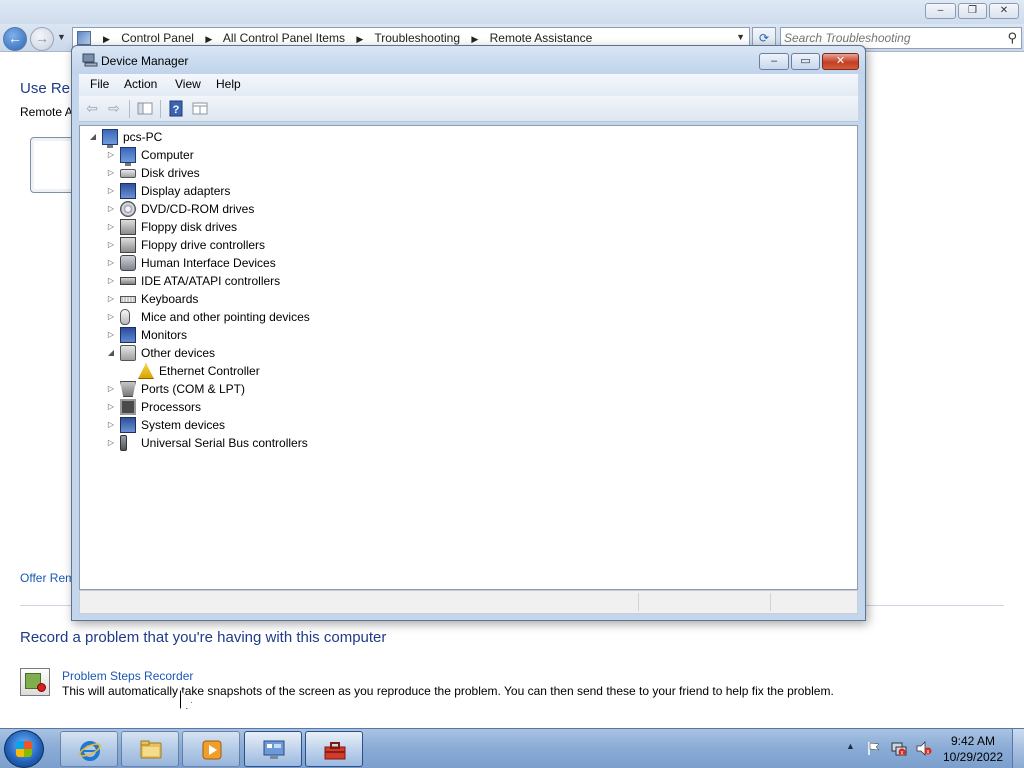 The width and height of the screenshot is (1024, 768). What do you see at coordinates (465, 425) in the screenshot?
I see `tree-category: ▷ System devices` at bounding box center [465, 425].